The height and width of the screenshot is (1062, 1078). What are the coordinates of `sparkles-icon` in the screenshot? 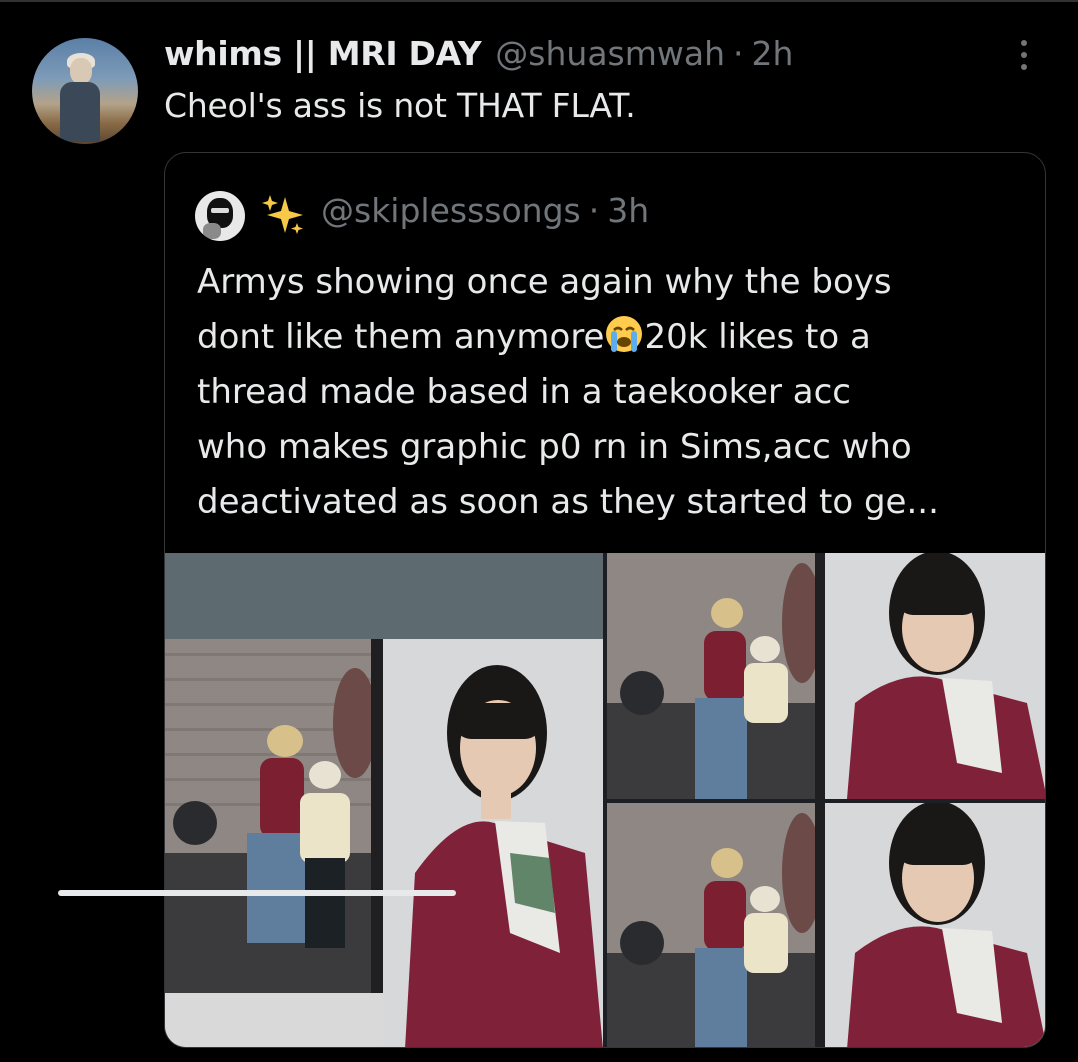 It's located at (282, 214).